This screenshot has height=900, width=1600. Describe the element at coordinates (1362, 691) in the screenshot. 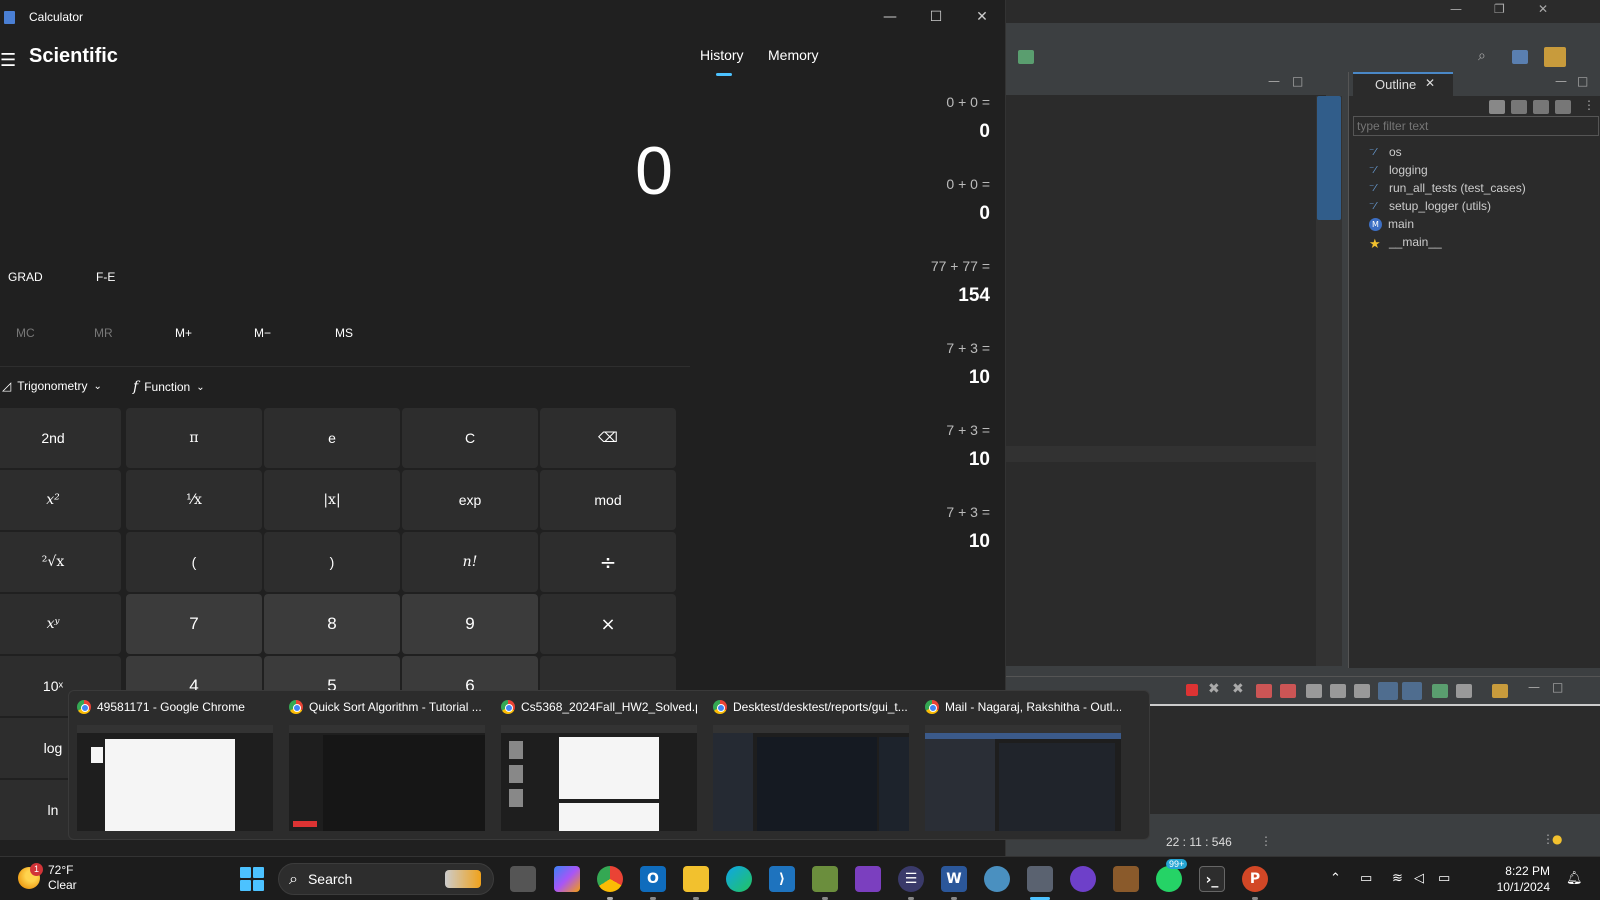

I see `word-wrap-icon` at that location.